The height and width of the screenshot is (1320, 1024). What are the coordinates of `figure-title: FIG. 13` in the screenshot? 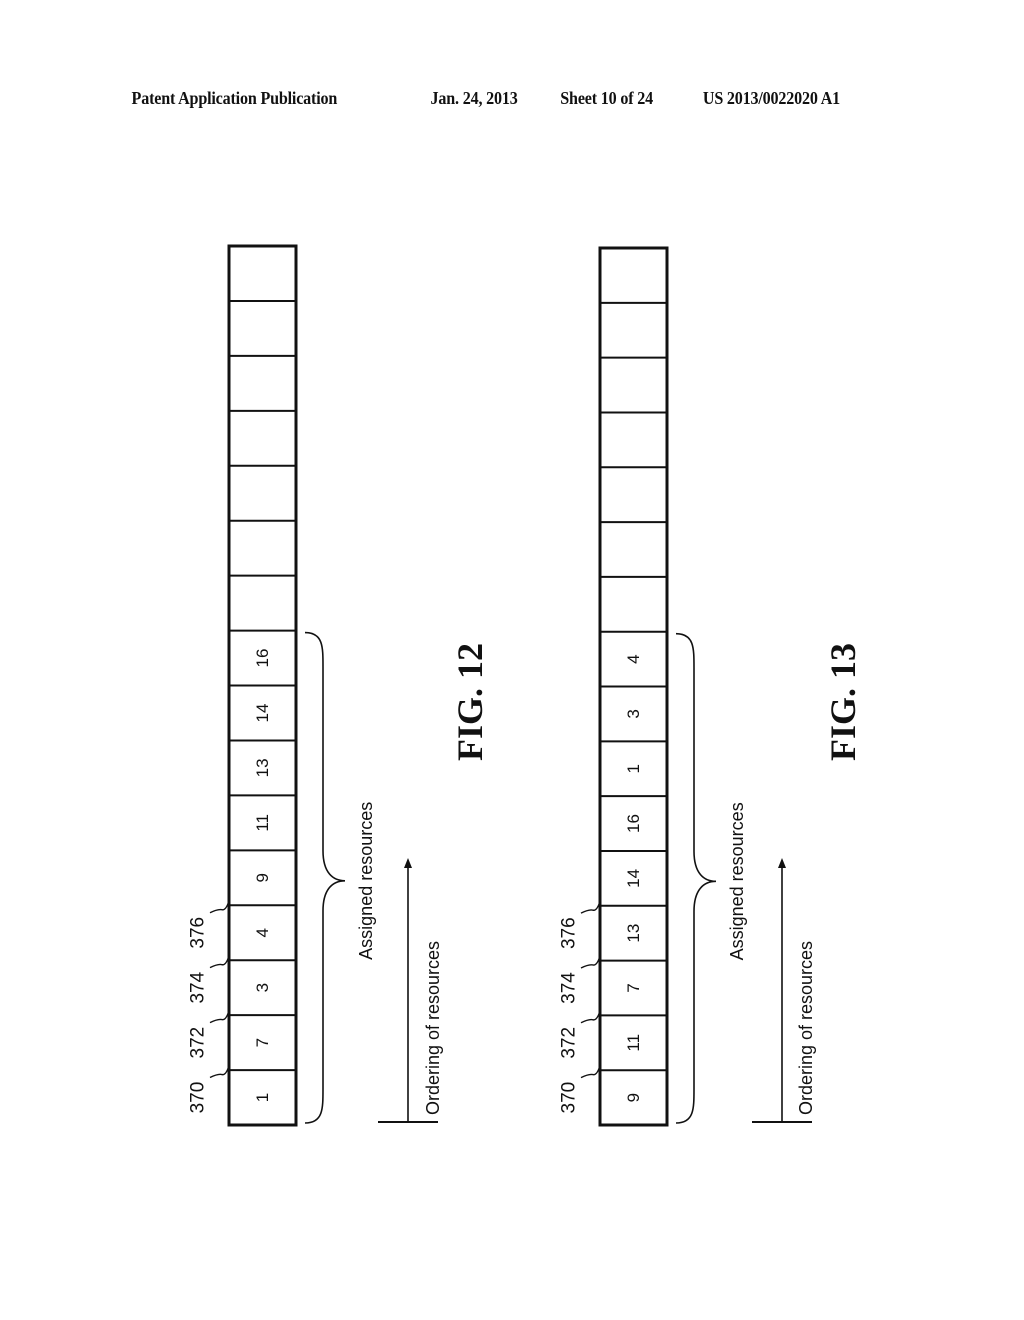 It's located at (843, 702).